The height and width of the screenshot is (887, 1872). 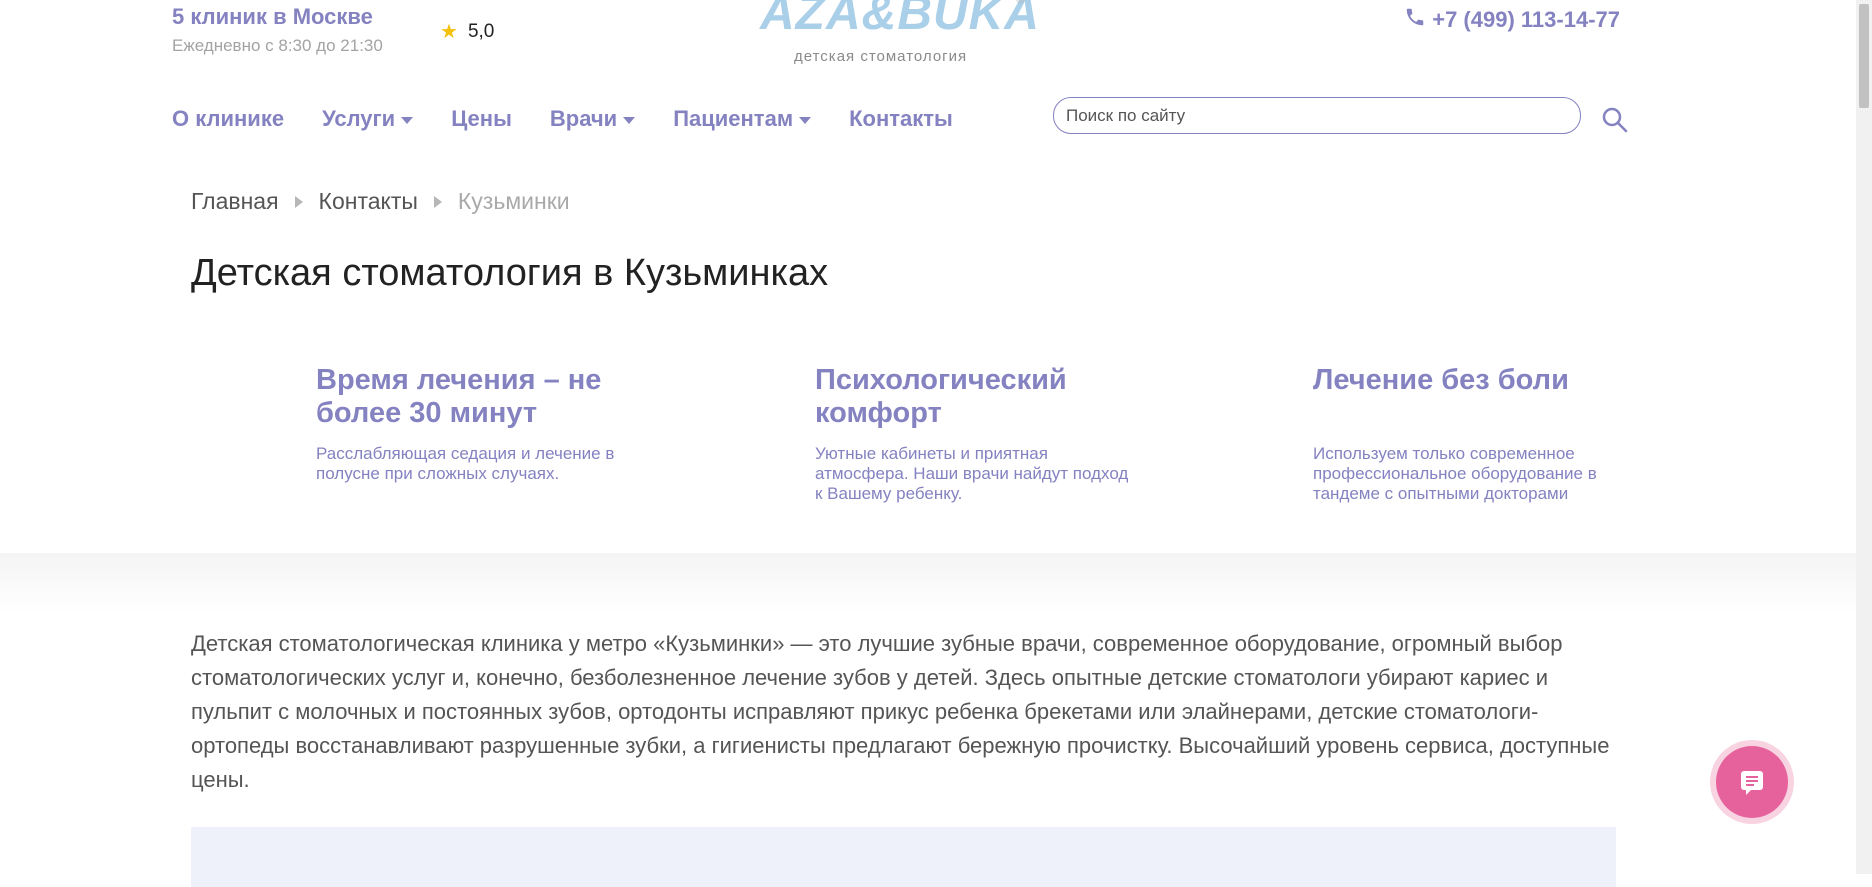 I want to click on search-button, so click(x=1615, y=120).